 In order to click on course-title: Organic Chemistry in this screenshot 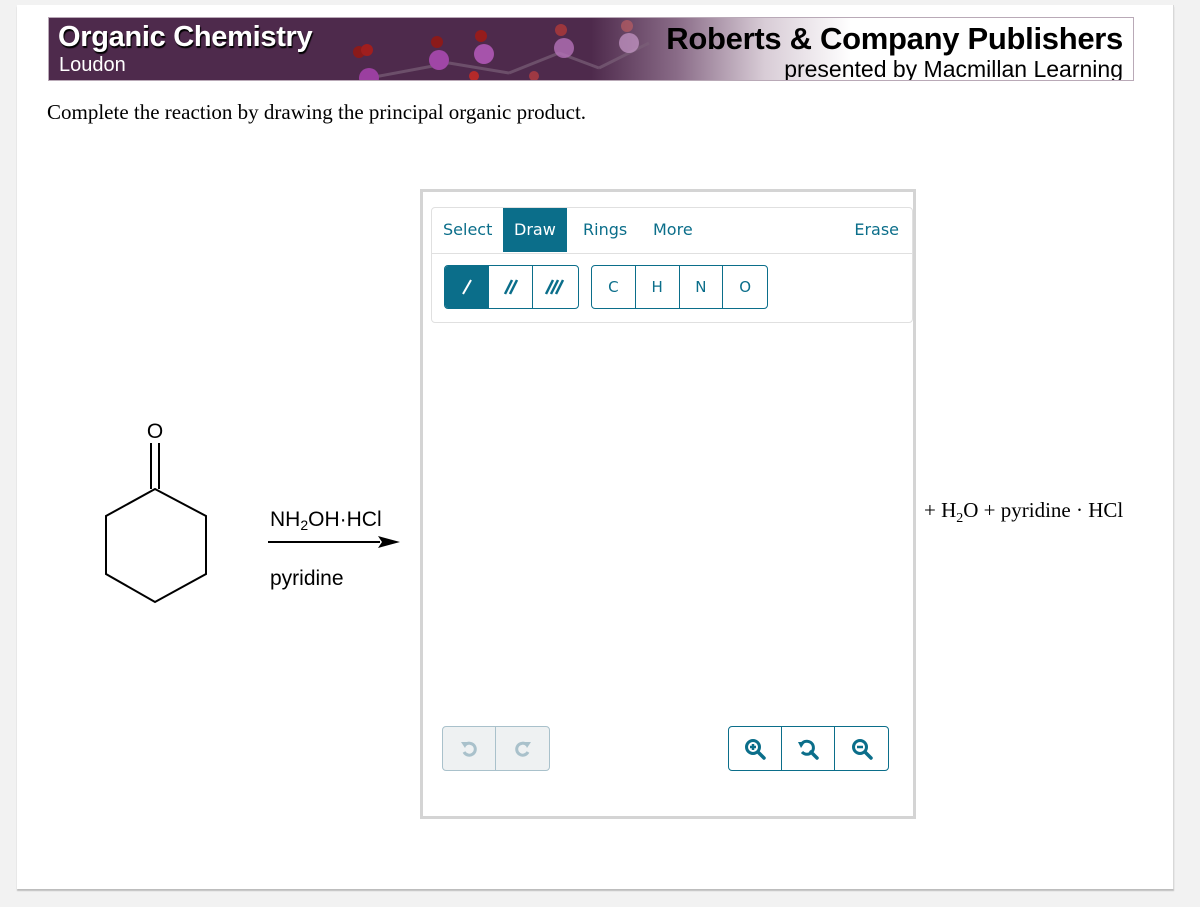, I will do `click(185, 37)`.